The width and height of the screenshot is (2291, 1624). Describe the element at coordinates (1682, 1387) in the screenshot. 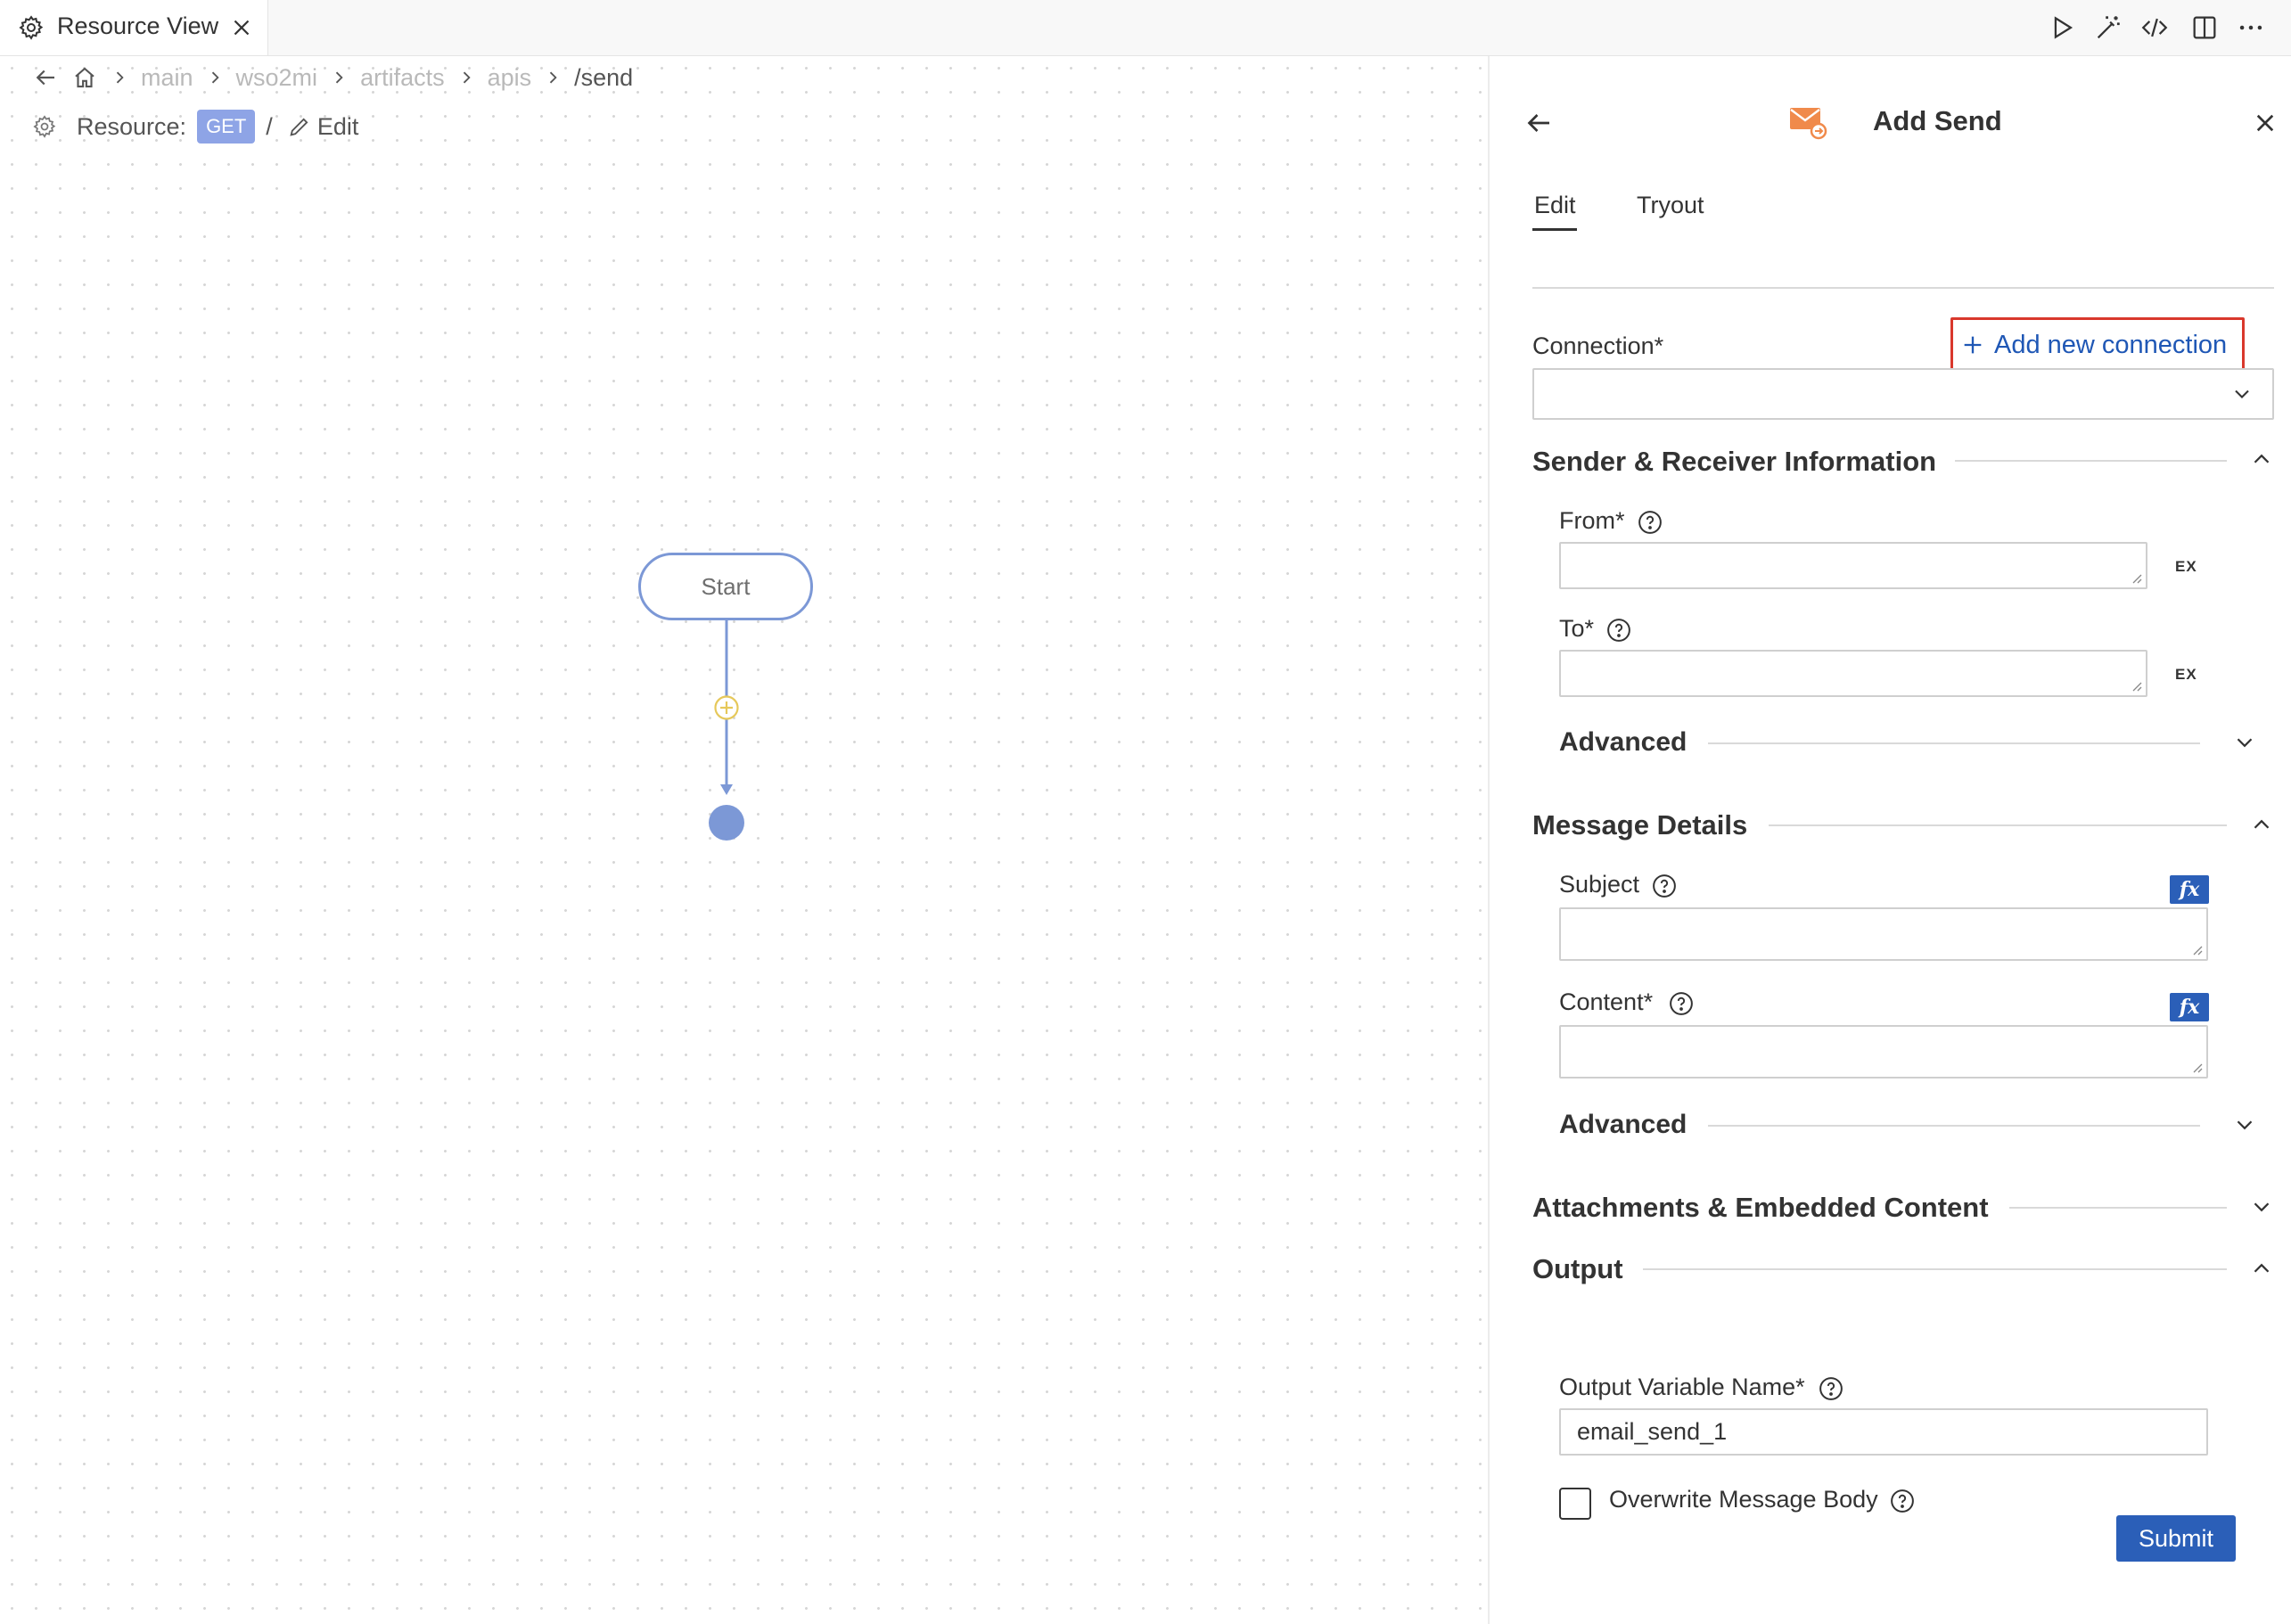

I see `output-variable-label: Output Variable Name*` at that location.